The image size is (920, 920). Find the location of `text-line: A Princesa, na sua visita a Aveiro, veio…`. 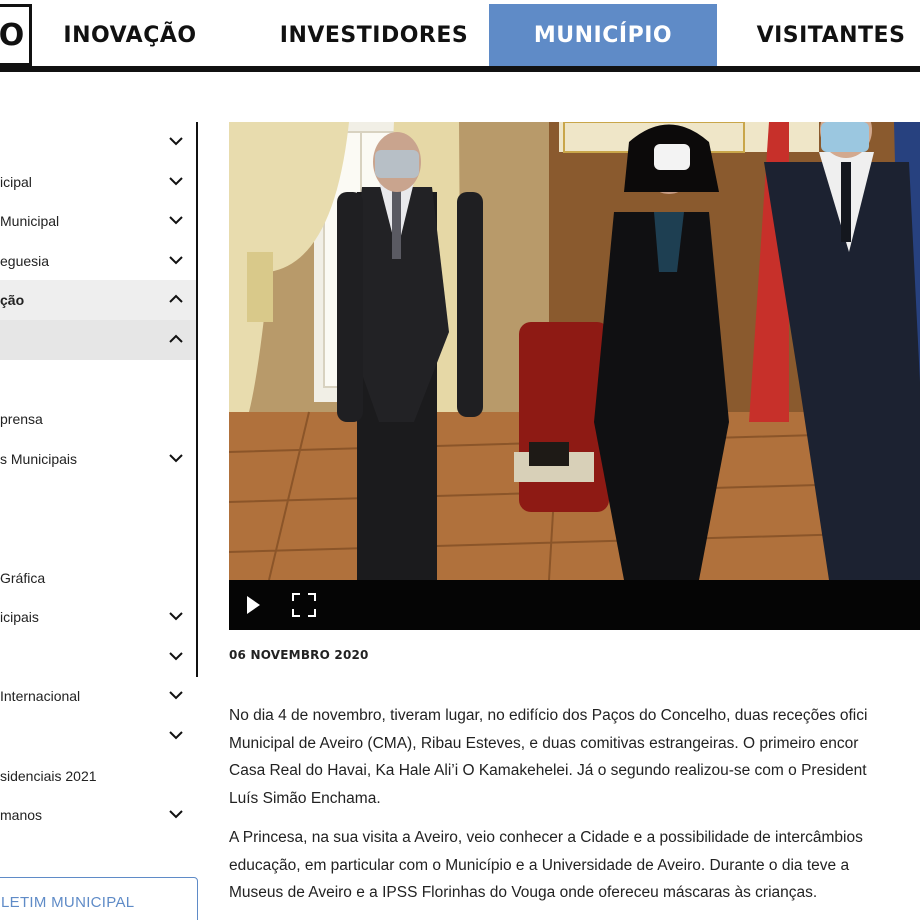

text-line: A Princesa, na sua visita a Aveiro, veio… is located at coordinates (546, 837).